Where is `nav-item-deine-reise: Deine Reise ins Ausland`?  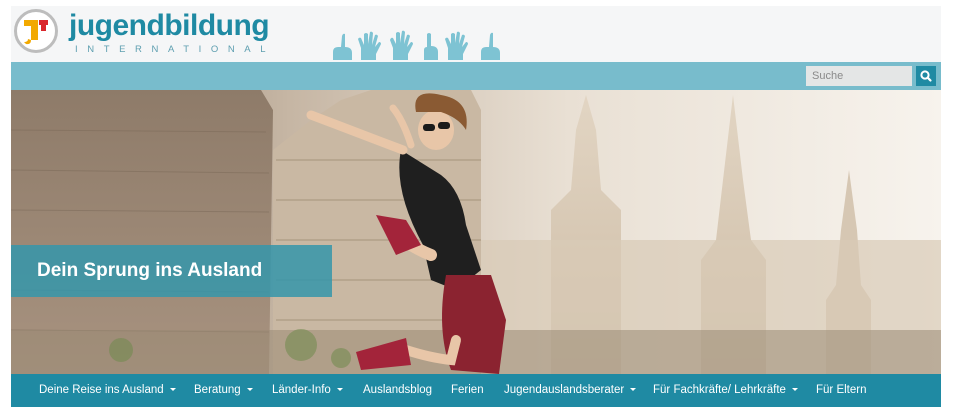 nav-item-deine-reise: Deine Reise ins Ausland is located at coordinates (107, 390).